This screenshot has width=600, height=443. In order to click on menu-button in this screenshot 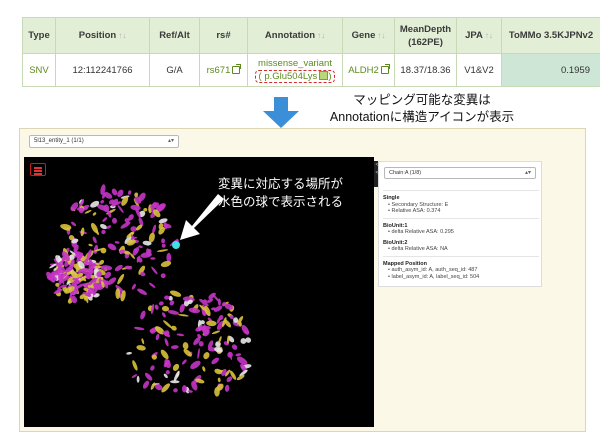, I will do `click(38, 169)`.